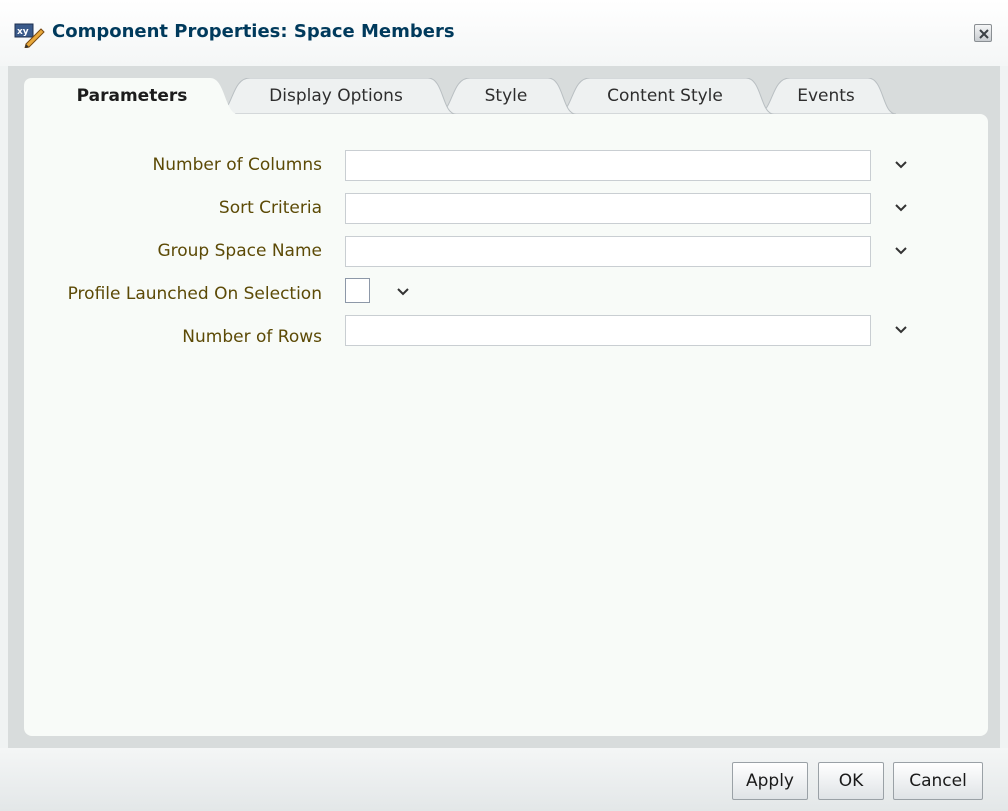  I want to click on profile-launched-label: Profile Launched On Selection, so click(194, 294).